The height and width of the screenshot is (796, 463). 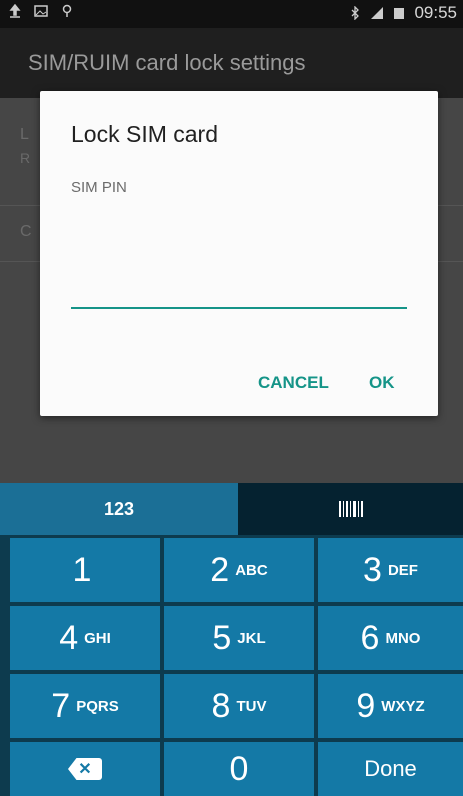 I want to click on key-digit: 0, so click(x=239, y=768).